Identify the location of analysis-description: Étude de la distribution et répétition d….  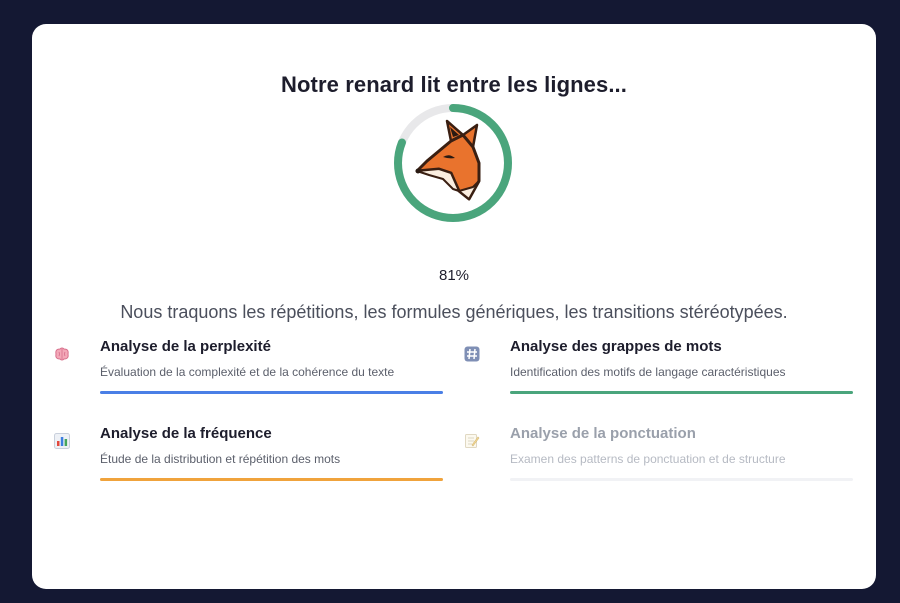
(220, 459).